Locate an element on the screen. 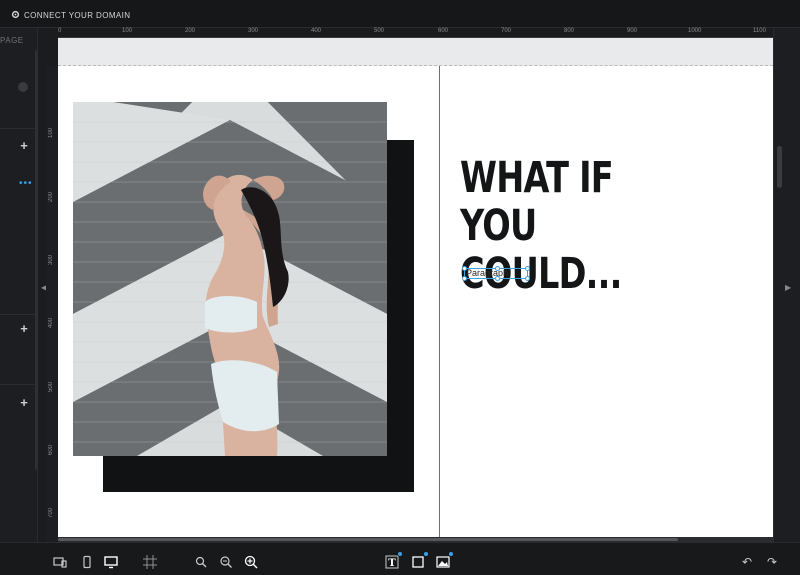 This screenshot has height=575, width=800. add-text-icon: T is located at coordinates (394, 560).